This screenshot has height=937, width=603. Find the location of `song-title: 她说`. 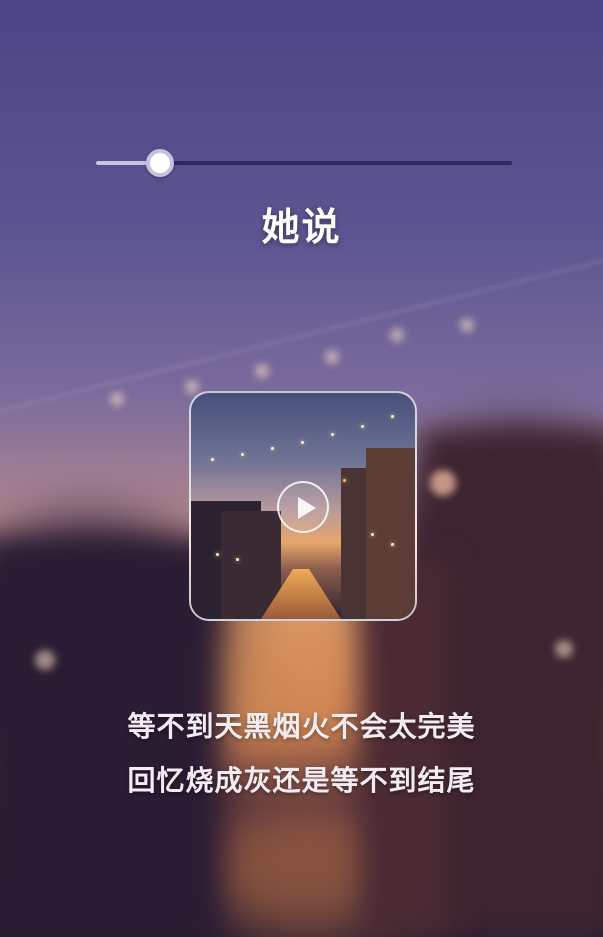

song-title: 她说 is located at coordinates (301, 227).